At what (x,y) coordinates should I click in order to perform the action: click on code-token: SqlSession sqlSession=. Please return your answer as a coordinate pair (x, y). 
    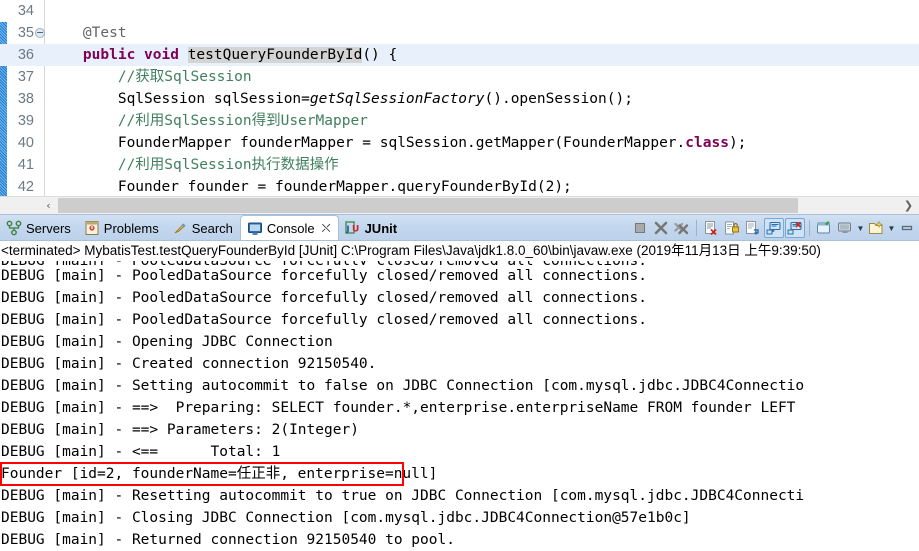
    Looking at the image, I should click on (179, 99).